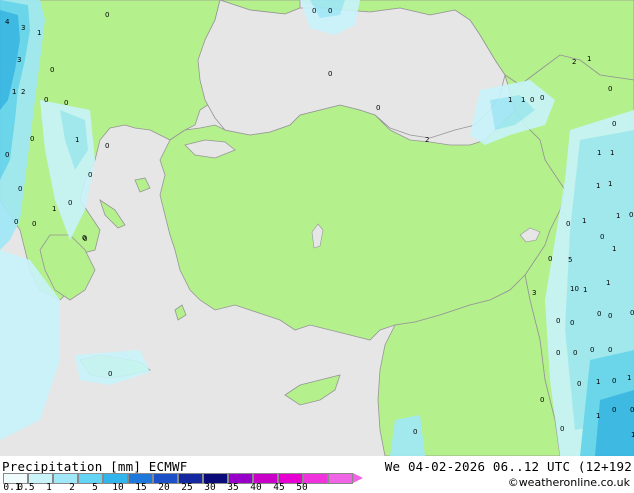  What do you see at coordinates (302, 487) in the screenshot?
I see `scale-label: 50` at bounding box center [302, 487].